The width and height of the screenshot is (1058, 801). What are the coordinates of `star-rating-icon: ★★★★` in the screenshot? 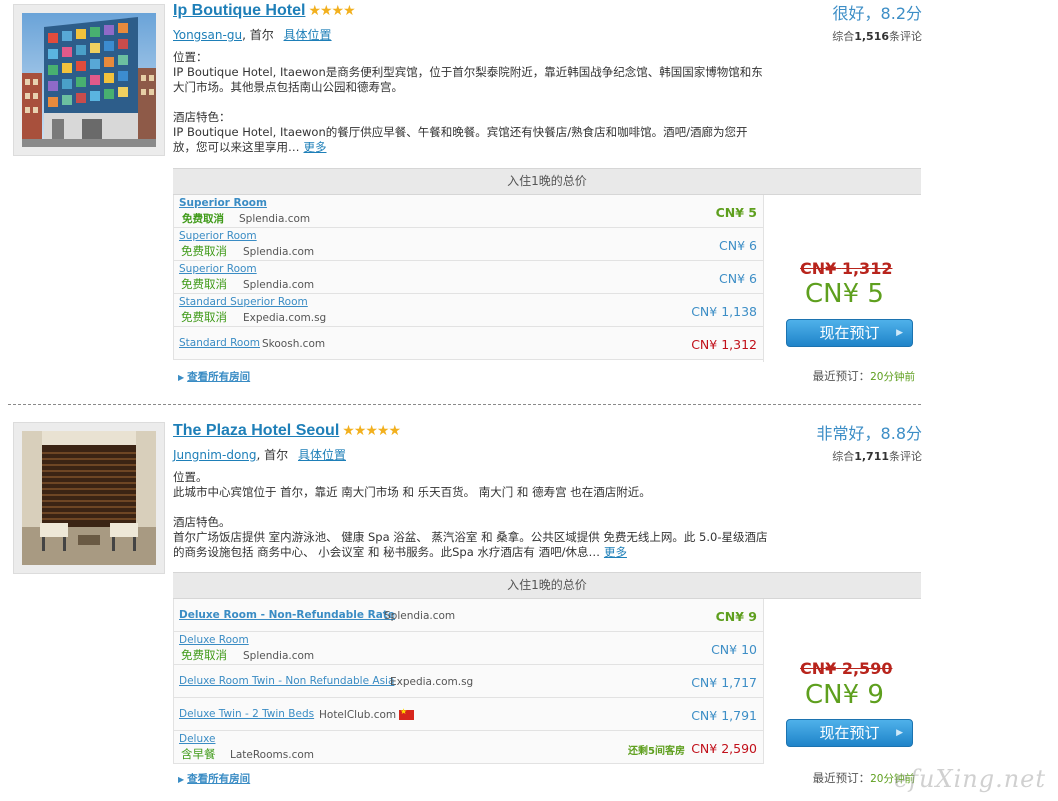 It's located at (331, 11).